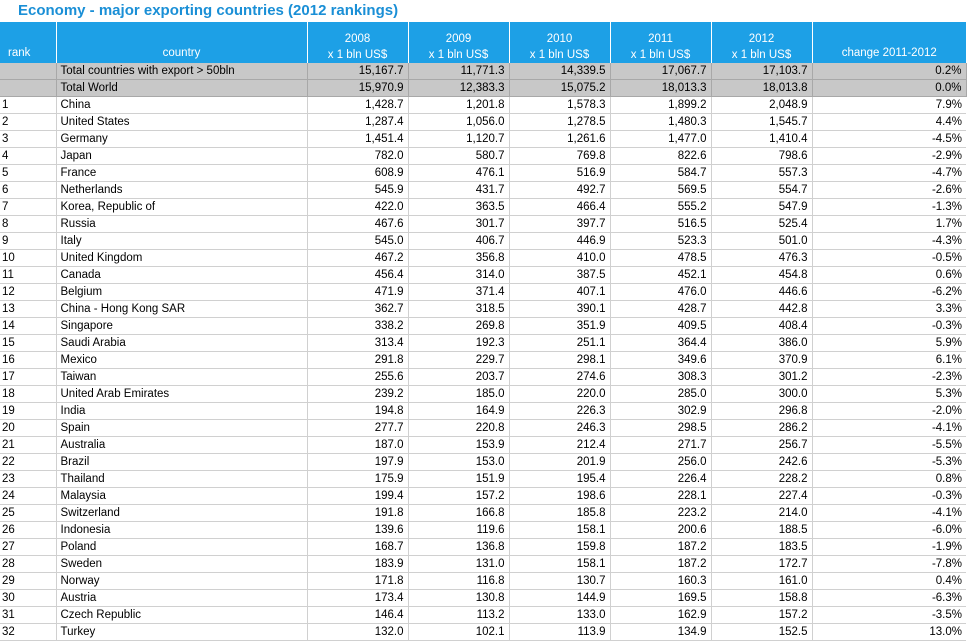 This screenshot has height=641, width=971. What do you see at coordinates (28, 292) in the screenshot?
I see `rank-cell: 12` at bounding box center [28, 292].